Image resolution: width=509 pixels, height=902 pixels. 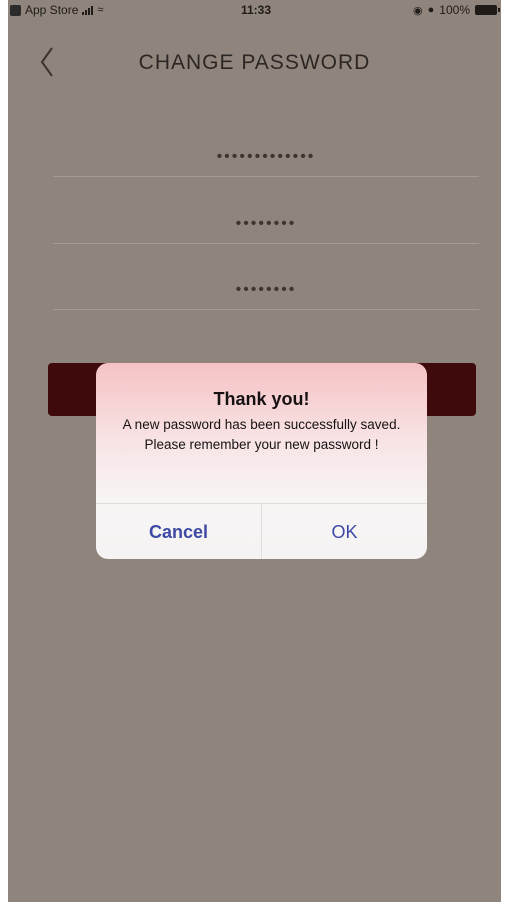 I want to click on page-title: CHANGE PASSWORD, so click(x=254, y=62).